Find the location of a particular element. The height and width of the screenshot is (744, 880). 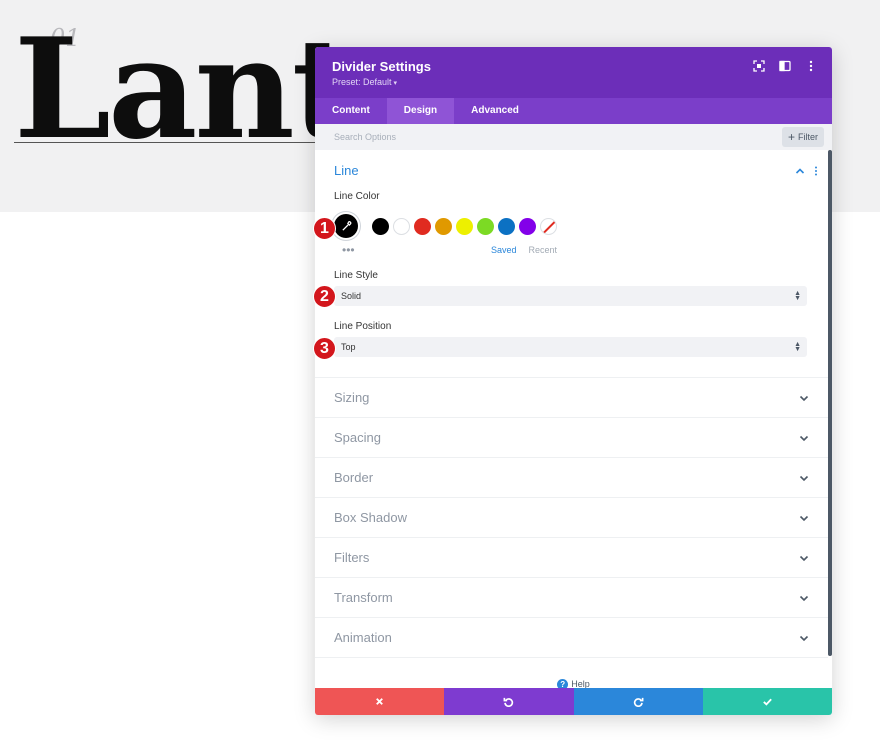

spacing-section: Spacing is located at coordinates (571, 438).